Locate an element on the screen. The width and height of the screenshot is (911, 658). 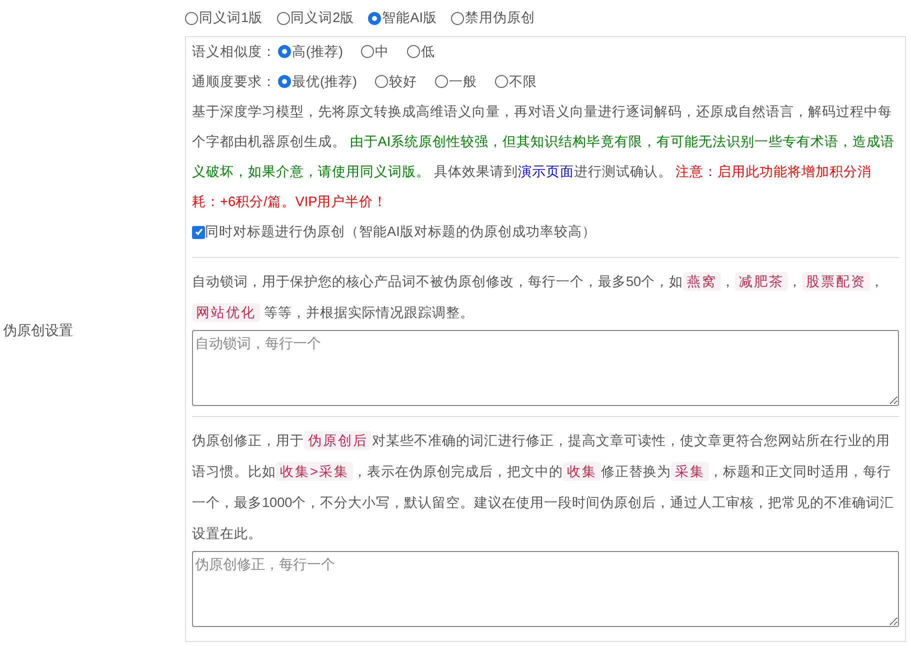
option-group-label: 通顺度要求： is located at coordinates (234, 81).